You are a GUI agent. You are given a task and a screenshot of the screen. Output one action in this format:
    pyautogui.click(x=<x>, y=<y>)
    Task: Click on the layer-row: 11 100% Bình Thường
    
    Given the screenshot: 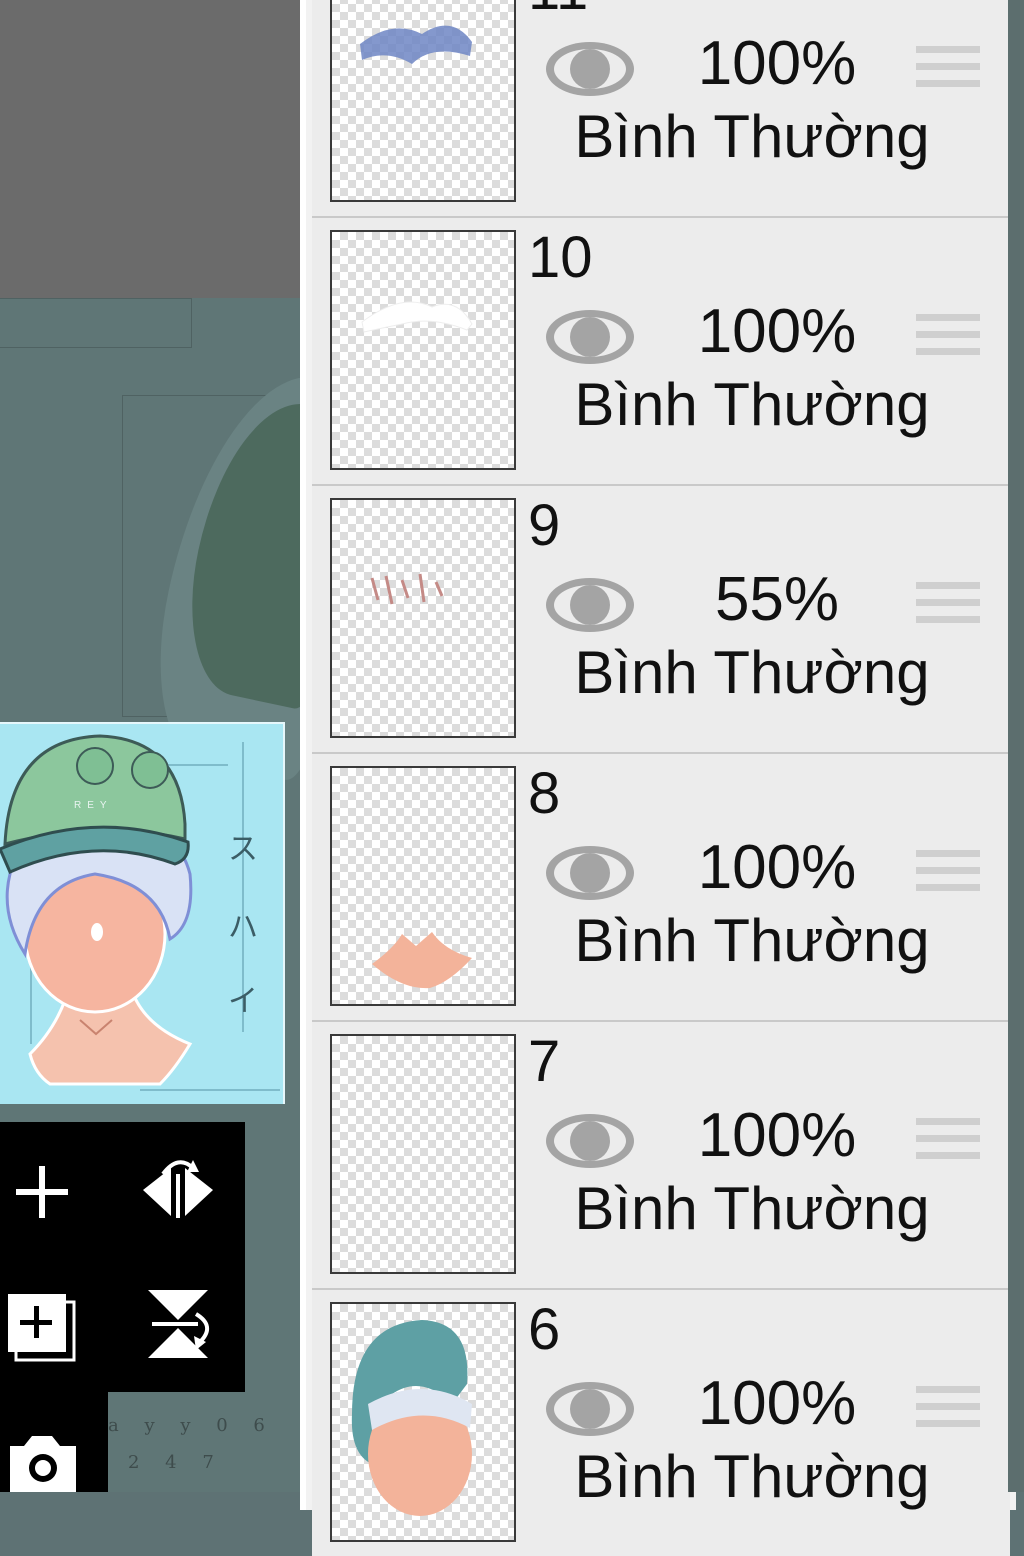 What is the action you would take?
    pyautogui.click(x=661, y=109)
    